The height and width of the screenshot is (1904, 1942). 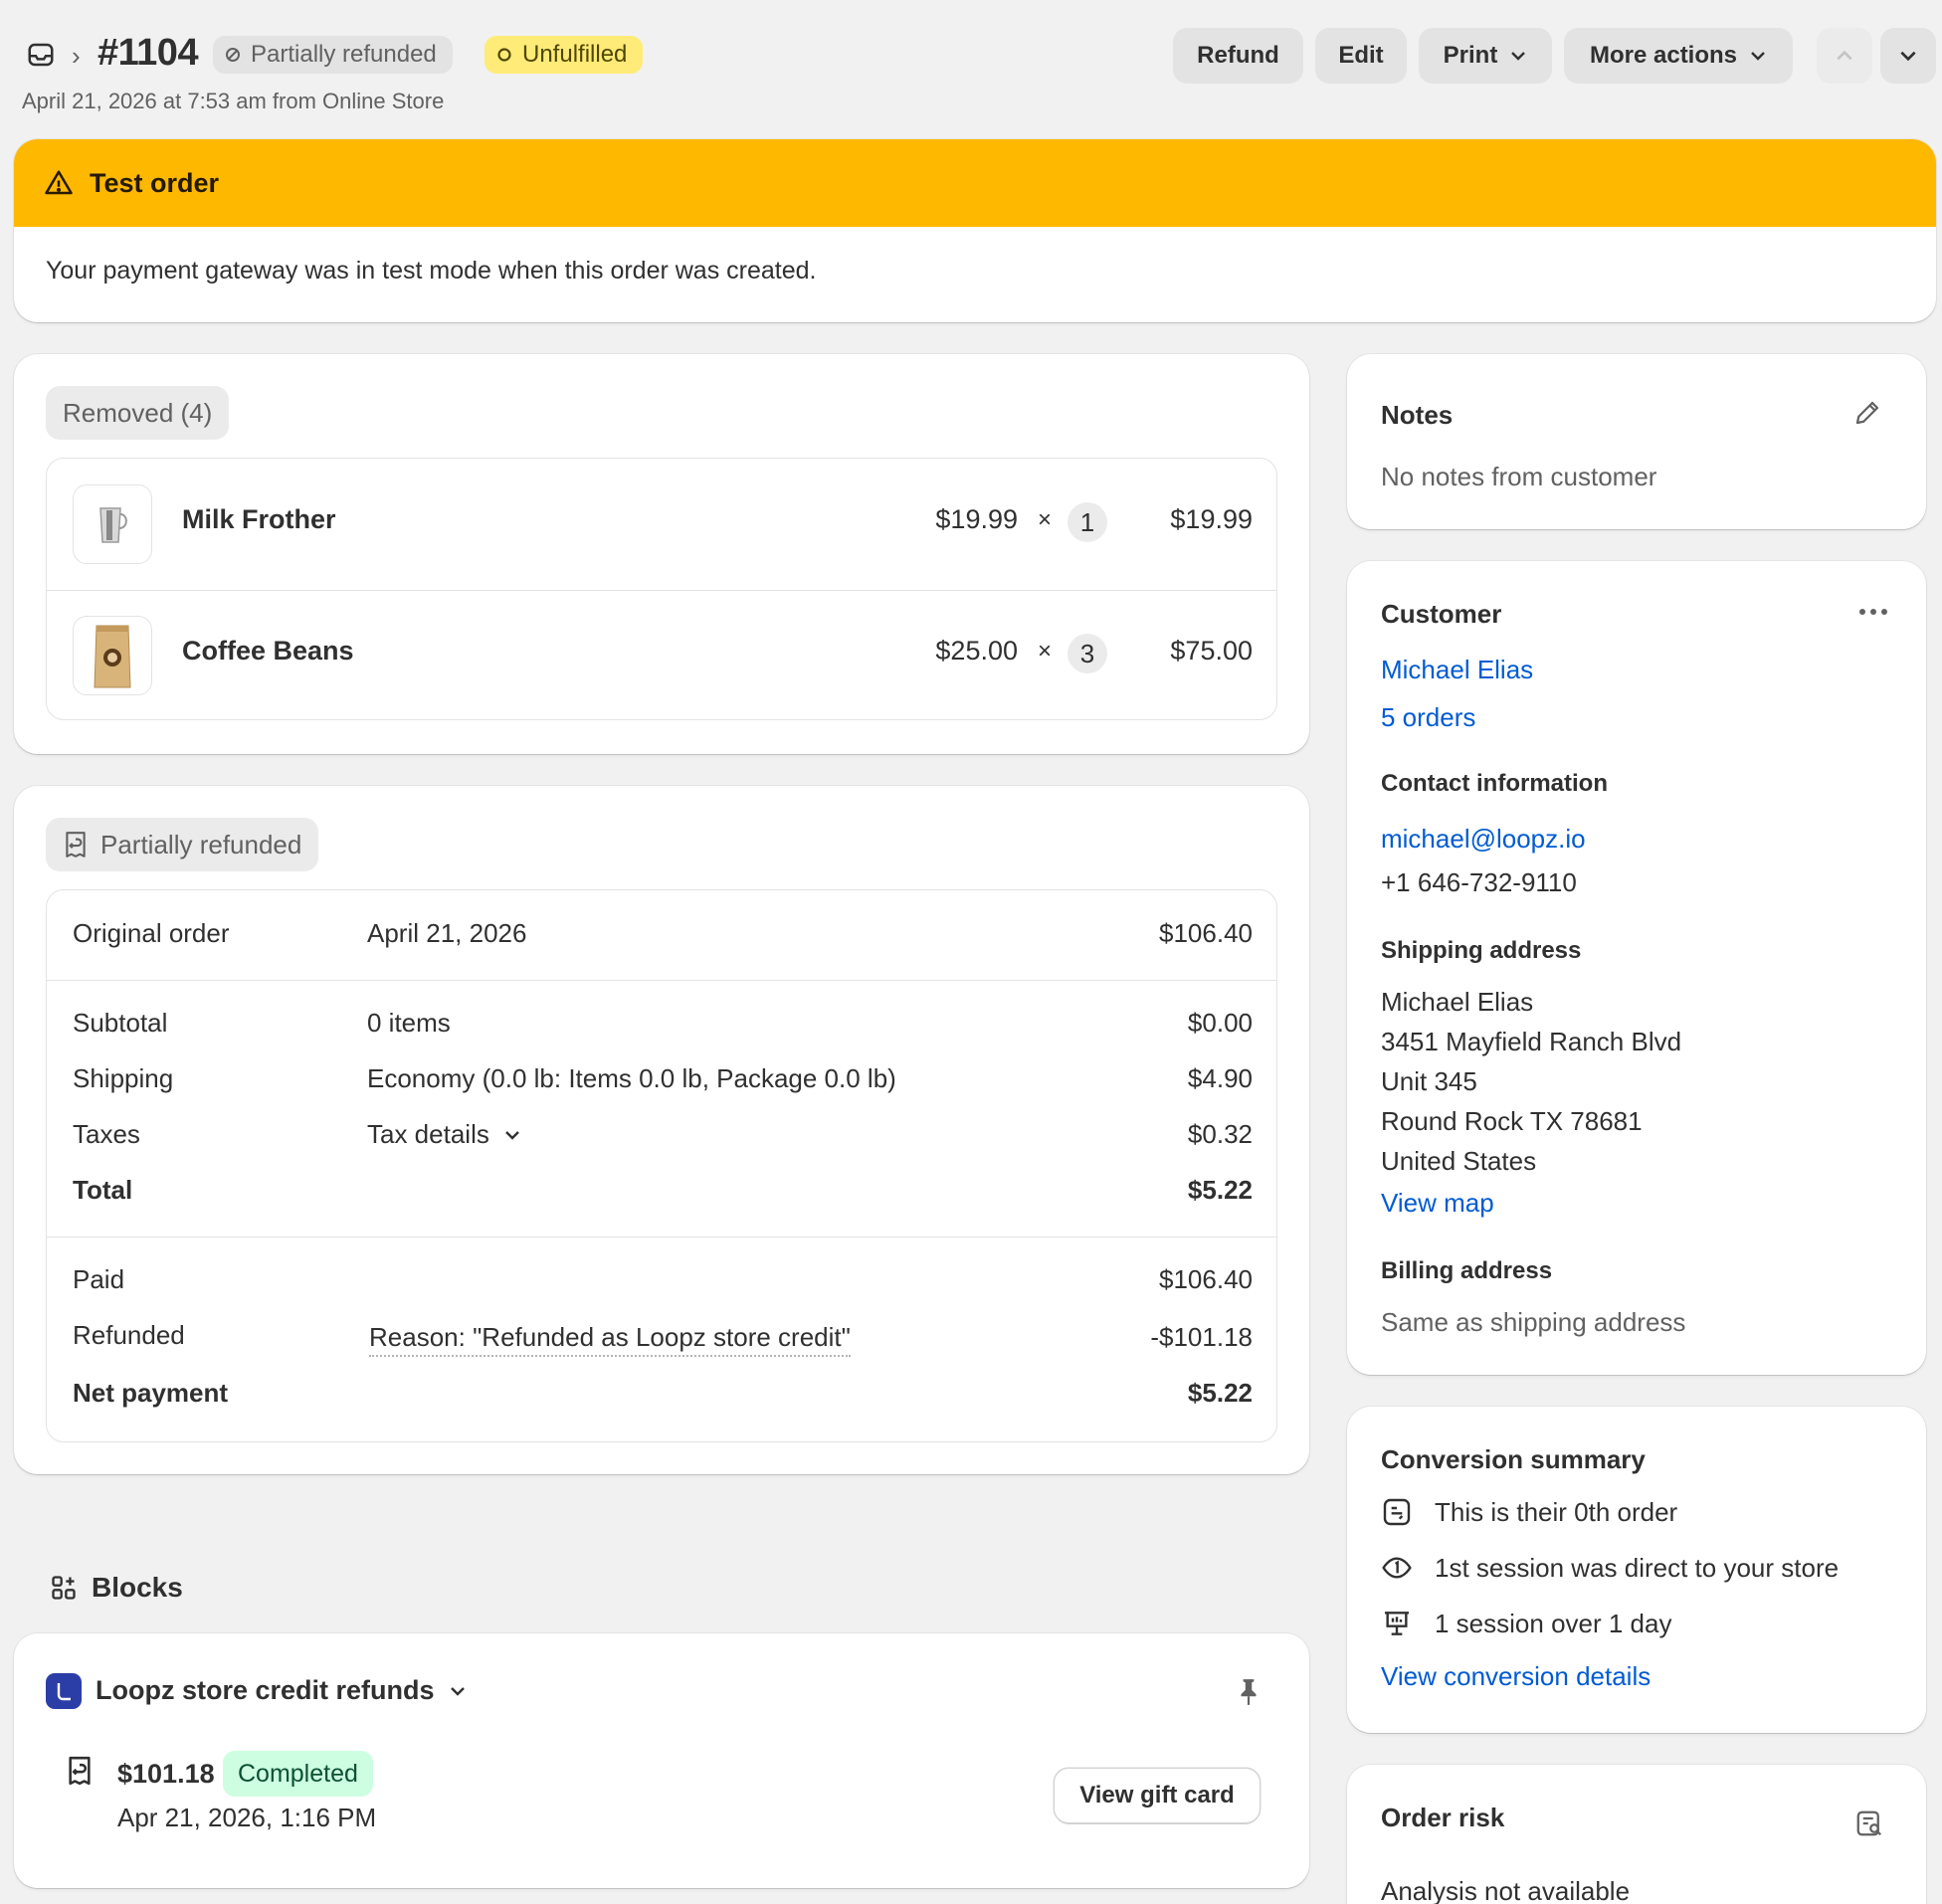 What do you see at coordinates (661, 1237) in the screenshot?
I see `divider` at bounding box center [661, 1237].